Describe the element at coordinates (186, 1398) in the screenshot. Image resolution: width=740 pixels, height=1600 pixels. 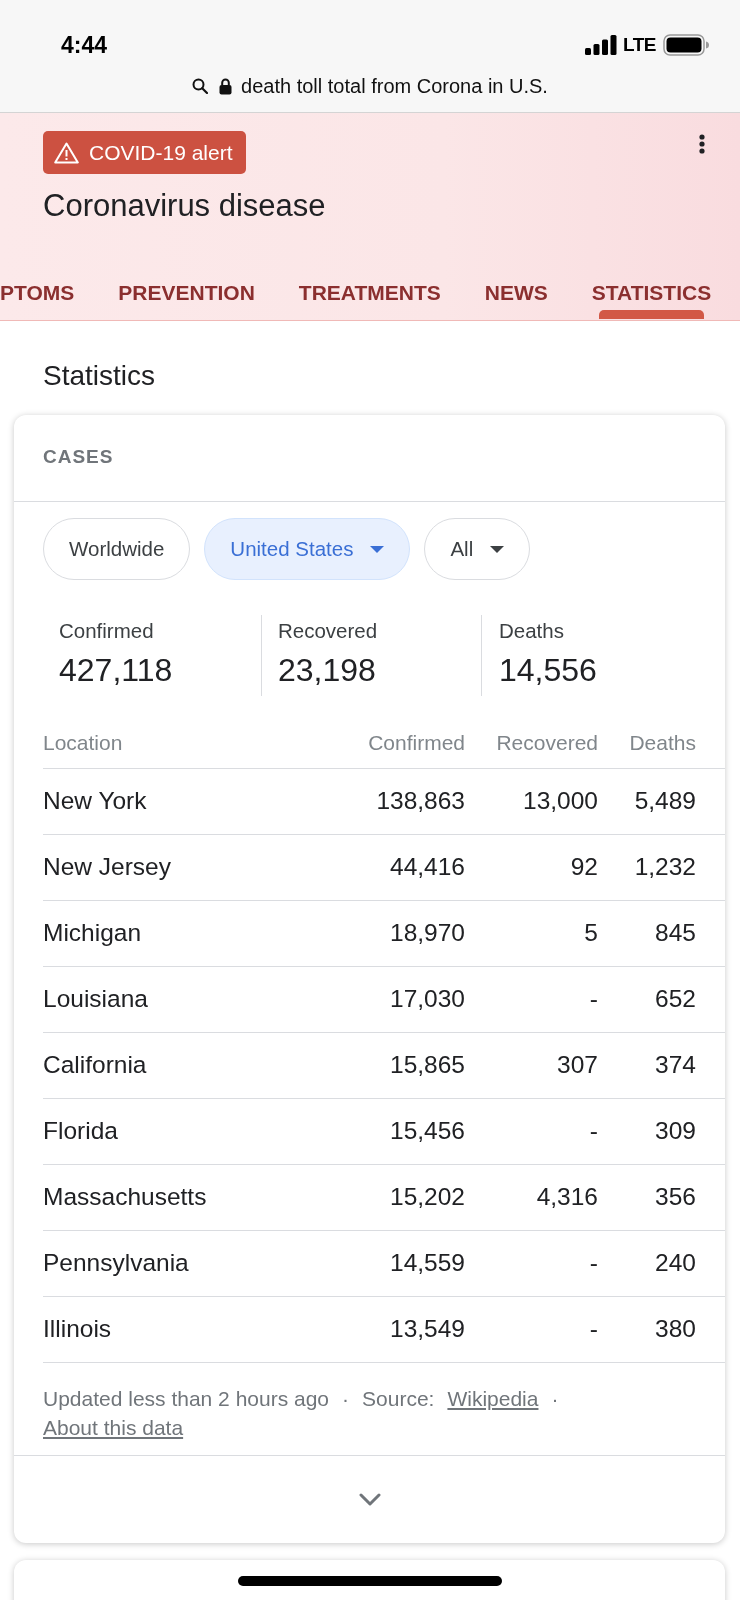
I see `footer-text: Updated less than 2 hours ago` at that location.